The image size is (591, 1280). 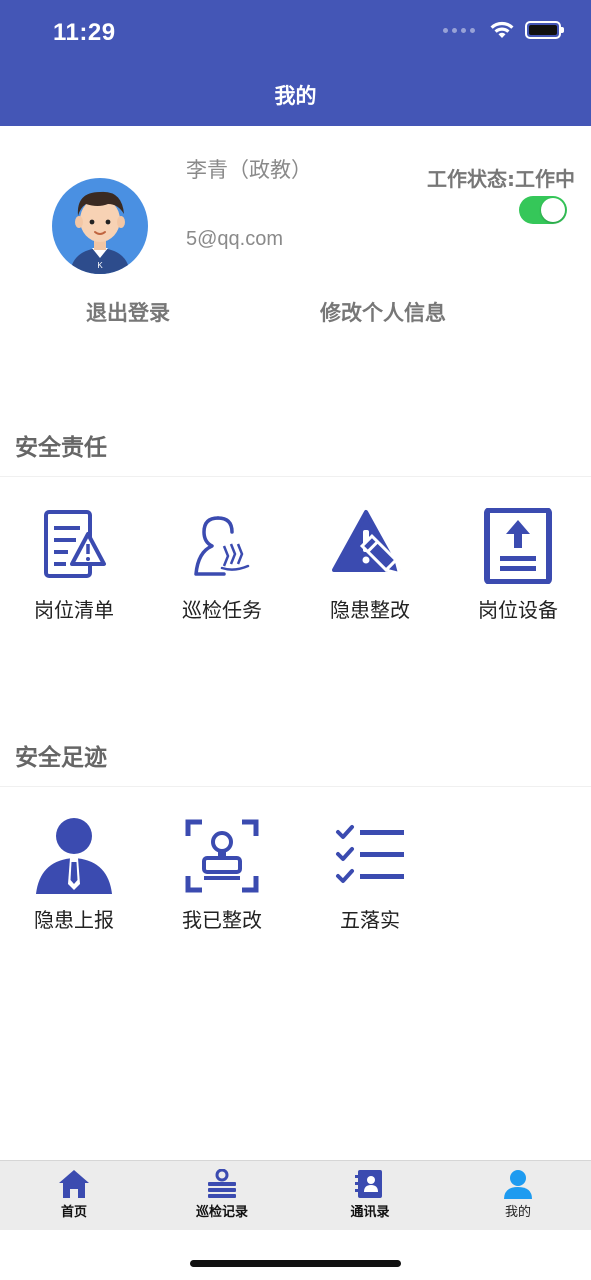 I want to click on tab-label: 通讯录, so click(x=370, y=1212).